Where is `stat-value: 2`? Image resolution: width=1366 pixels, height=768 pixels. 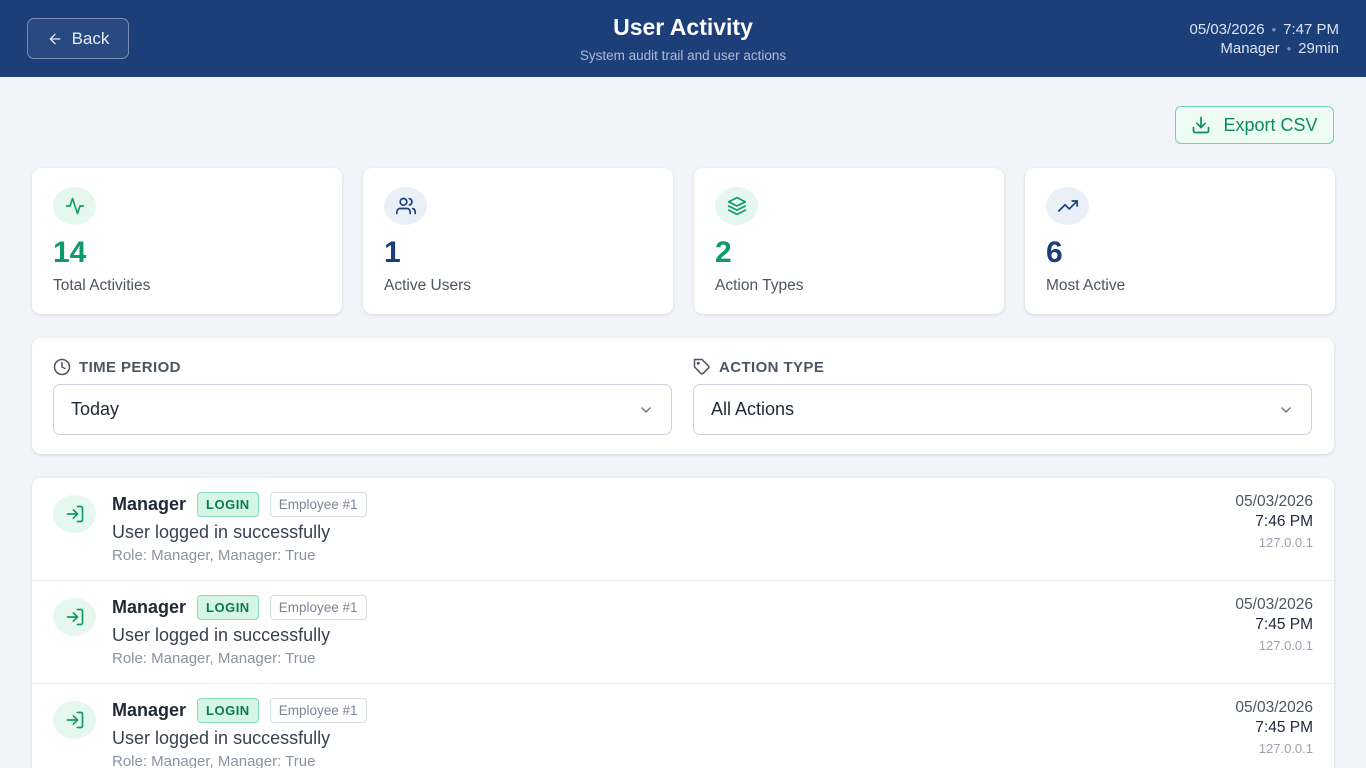
stat-value: 2 is located at coordinates (723, 252).